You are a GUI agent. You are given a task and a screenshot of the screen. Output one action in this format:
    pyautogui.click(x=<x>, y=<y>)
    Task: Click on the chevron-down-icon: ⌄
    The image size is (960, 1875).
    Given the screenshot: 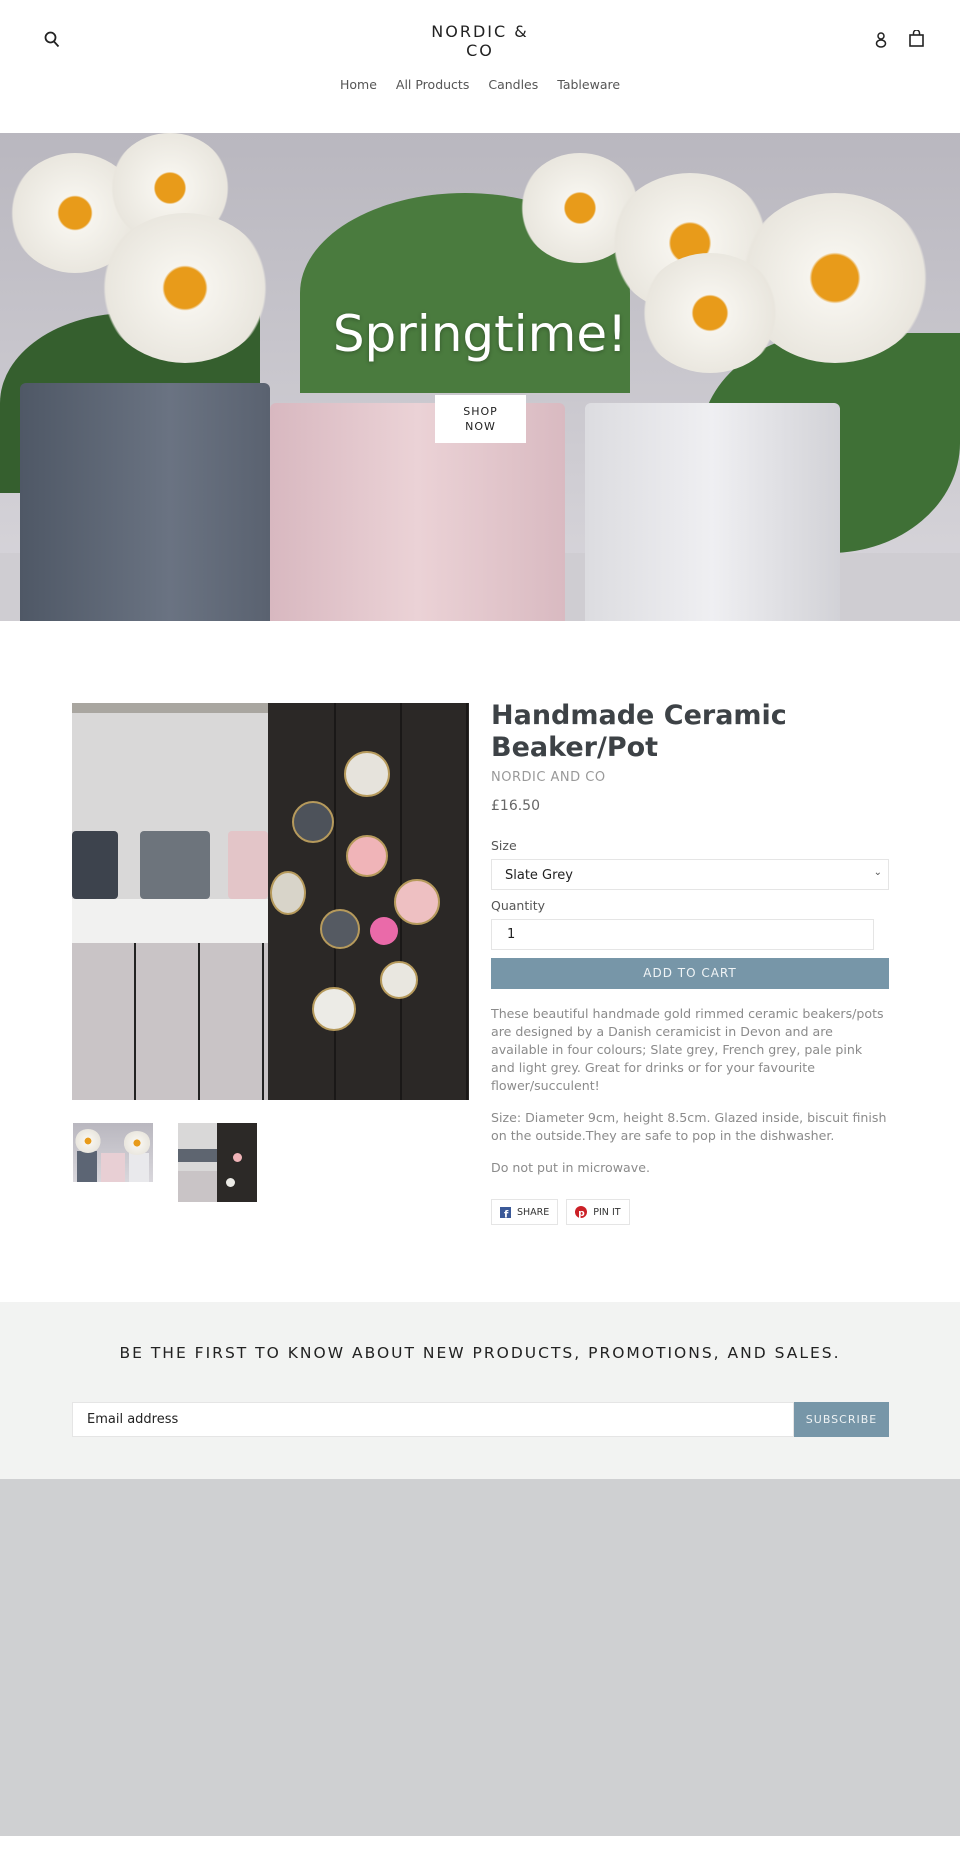 What is the action you would take?
    pyautogui.click(x=877, y=872)
    